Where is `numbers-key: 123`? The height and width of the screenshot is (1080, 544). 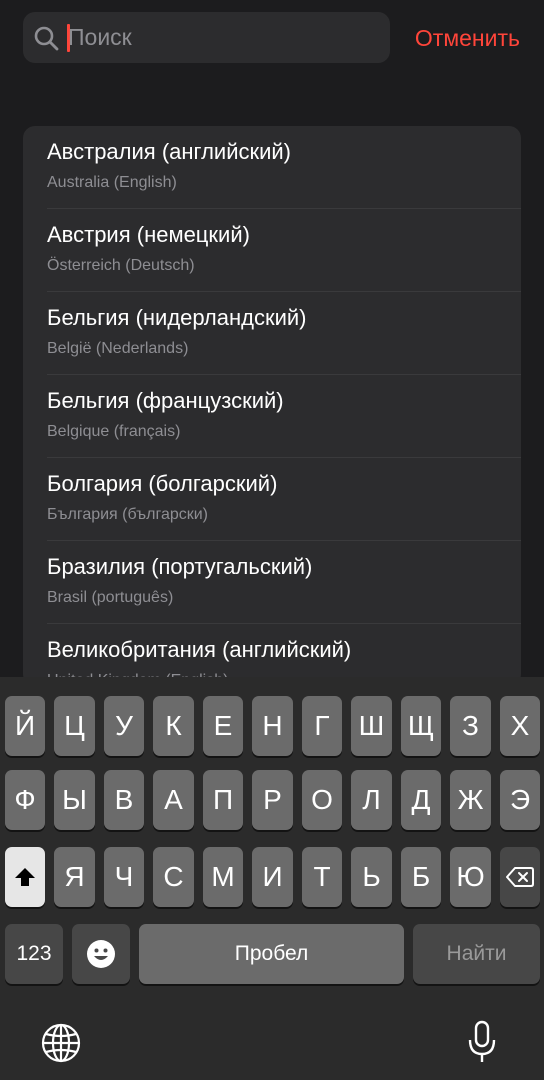
numbers-key: 123 is located at coordinates (34, 954).